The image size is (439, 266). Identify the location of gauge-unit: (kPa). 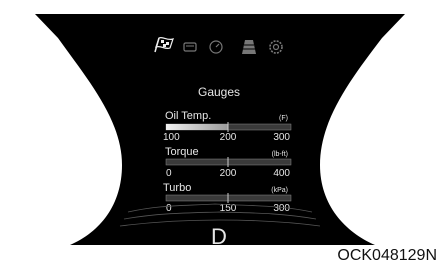
(279, 190).